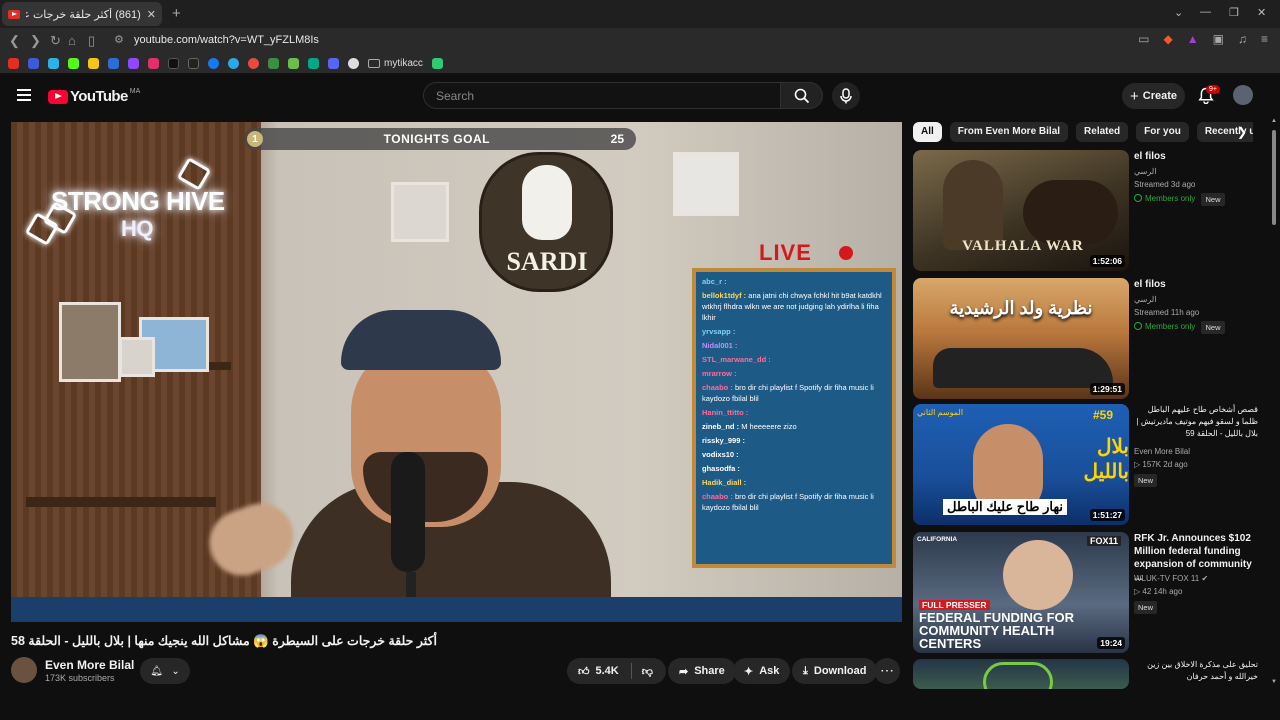 This screenshot has width=1280, height=720. What do you see at coordinates (607, 671) in the screenshot?
I see `like-count: 5.4K` at bounding box center [607, 671].